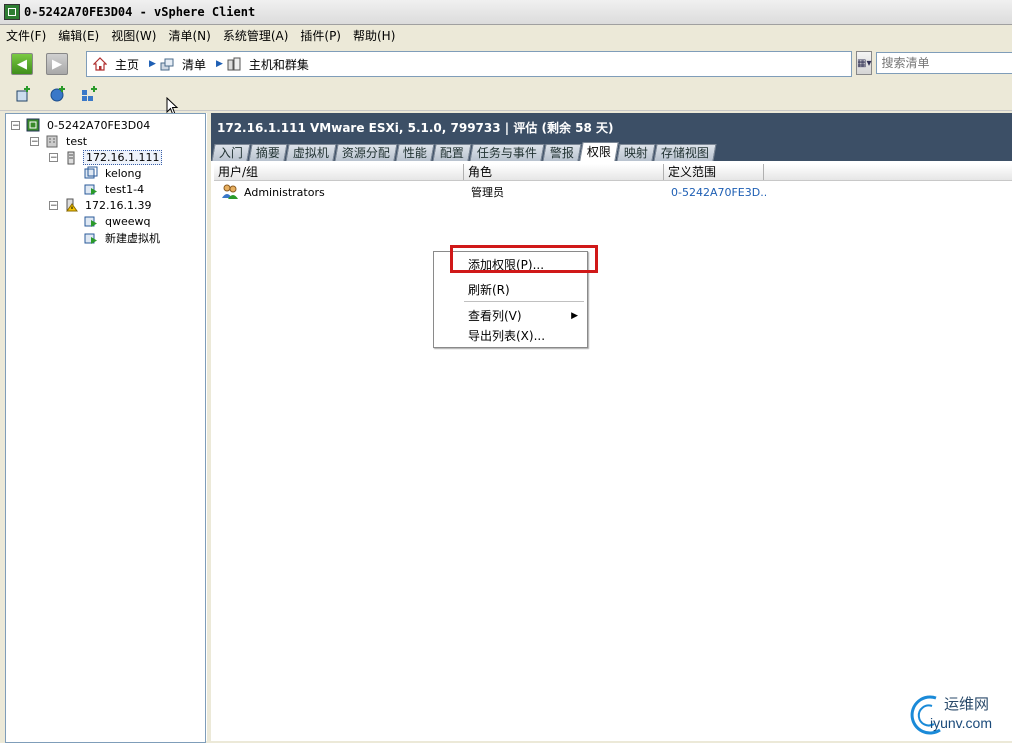 The height and width of the screenshot is (743, 1012). I want to click on search-area: ▦▾, so click(934, 63).